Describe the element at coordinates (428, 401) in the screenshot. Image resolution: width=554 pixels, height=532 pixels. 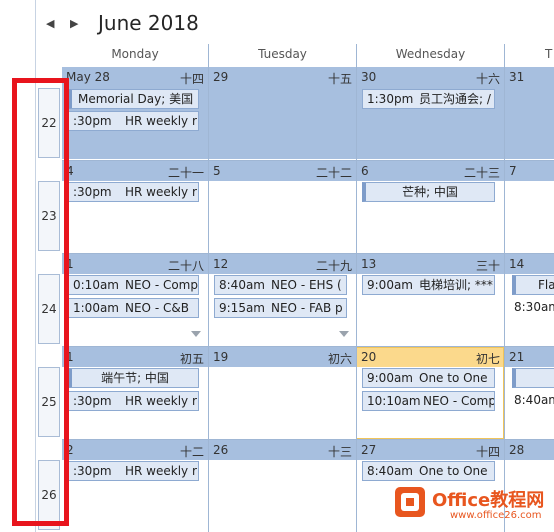
I see `event-neo-comp: 10:10am NEO - Comp` at that location.